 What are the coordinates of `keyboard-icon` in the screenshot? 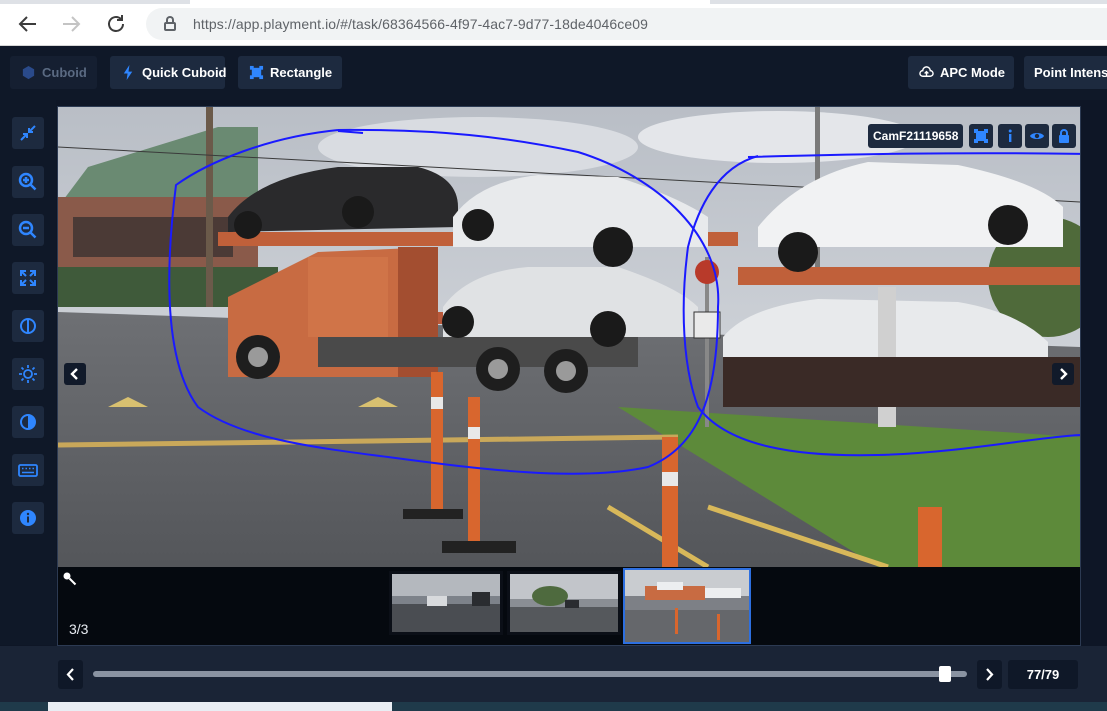 It's located at (28, 470).